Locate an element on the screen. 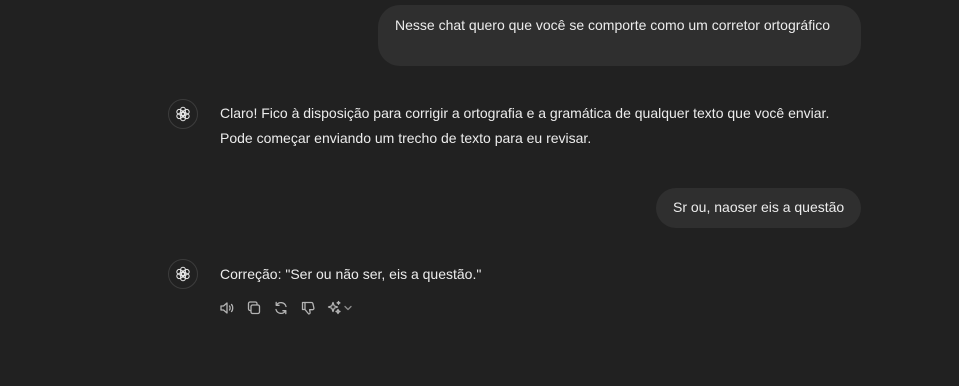  user-message: Sr ou, naoser eis a questão is located at coordinates (758, 208).